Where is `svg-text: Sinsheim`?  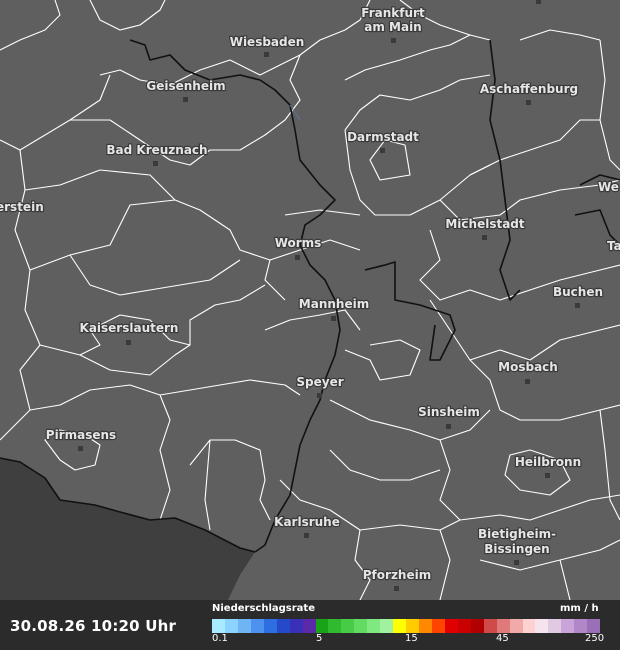
svg-text: Sinsheim is located at coordinates (449, 412).